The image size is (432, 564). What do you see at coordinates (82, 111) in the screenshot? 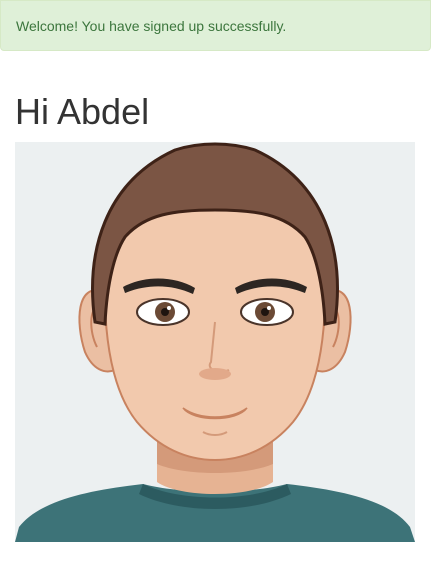
I see `page-title: Hi Abdel` at bounding box center [82, 111].